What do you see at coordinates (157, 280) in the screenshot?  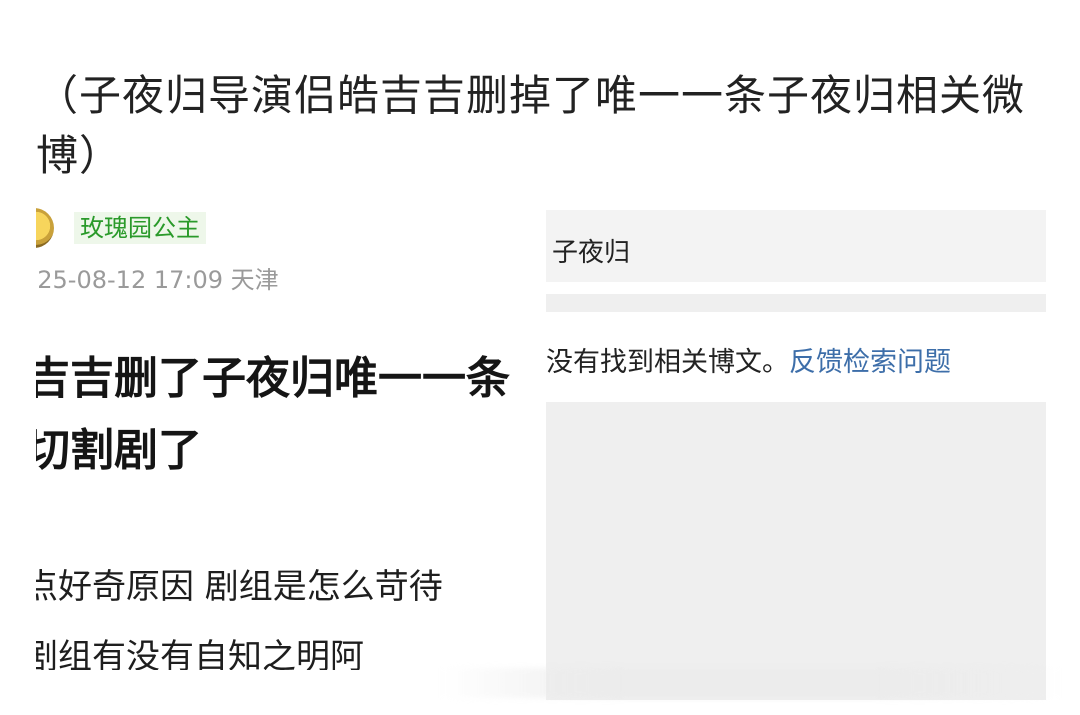 I see `post-meta: 025-08-12 17:09 天津` at bounding box center [157, 280].